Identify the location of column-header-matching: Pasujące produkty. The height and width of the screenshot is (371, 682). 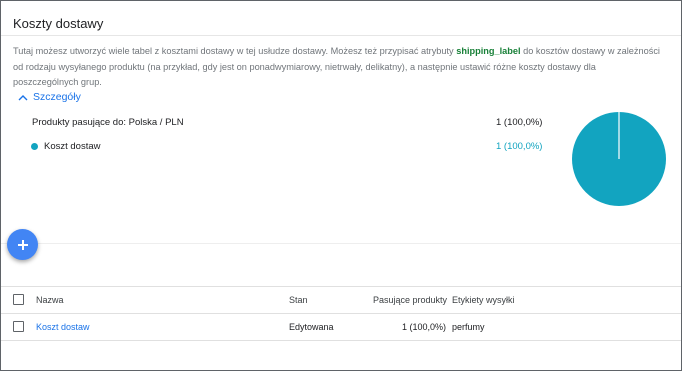
(410, 300).